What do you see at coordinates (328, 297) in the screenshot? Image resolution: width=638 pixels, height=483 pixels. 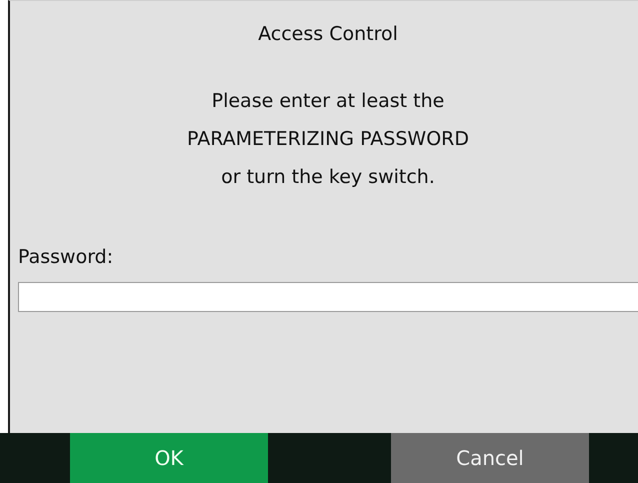 I see `password-field` at bounding box center [328, 297].